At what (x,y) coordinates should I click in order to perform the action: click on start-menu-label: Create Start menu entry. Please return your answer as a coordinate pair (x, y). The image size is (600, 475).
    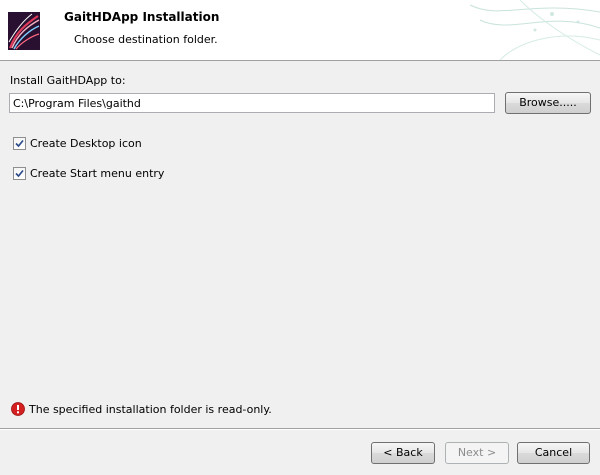
    Looking at the image, I should click on (97, 173).